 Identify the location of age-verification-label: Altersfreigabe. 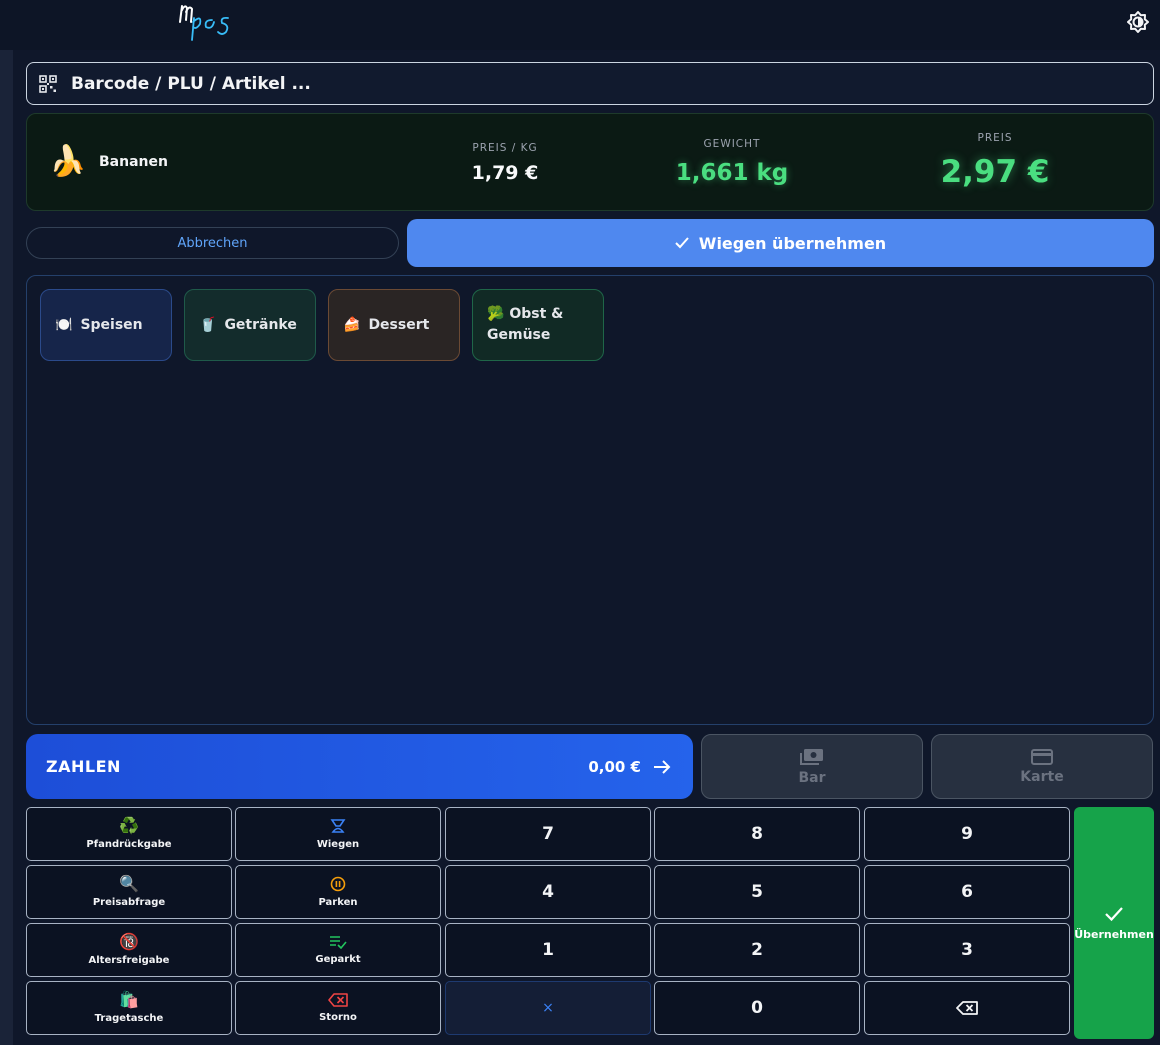
(129, 960).